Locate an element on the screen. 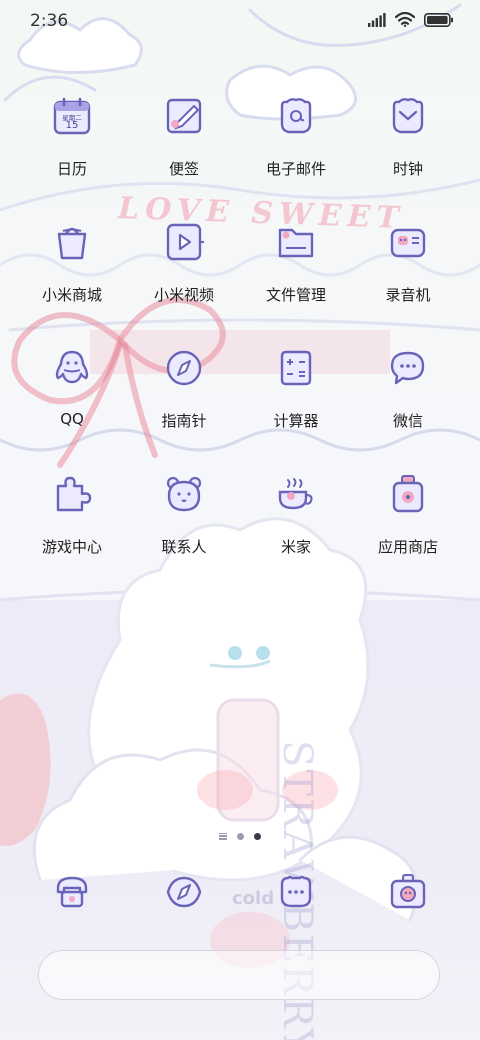 The width and height of the screenshot is (480, 1040). compass-icon is located at coordinates (184, 368).